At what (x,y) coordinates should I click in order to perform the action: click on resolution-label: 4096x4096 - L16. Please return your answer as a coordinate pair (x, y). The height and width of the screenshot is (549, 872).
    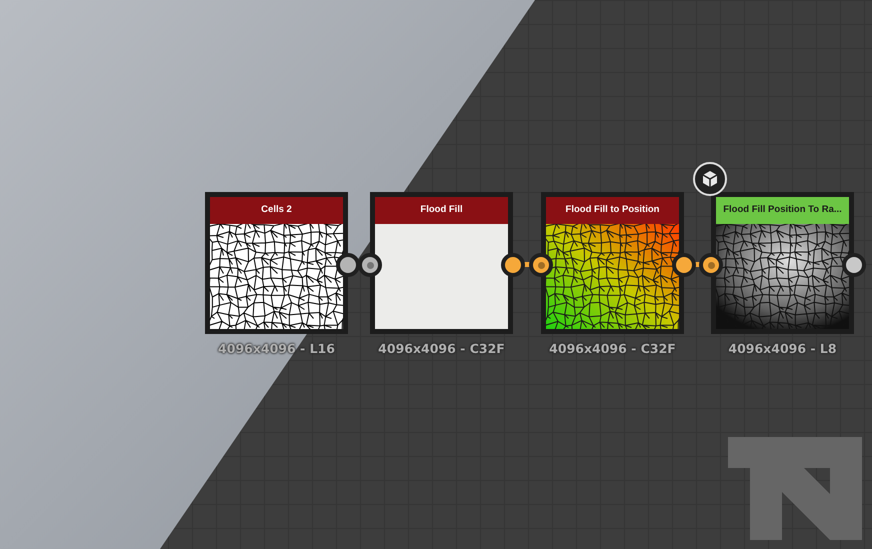
    Looking at the image, I should click on (276, 349).